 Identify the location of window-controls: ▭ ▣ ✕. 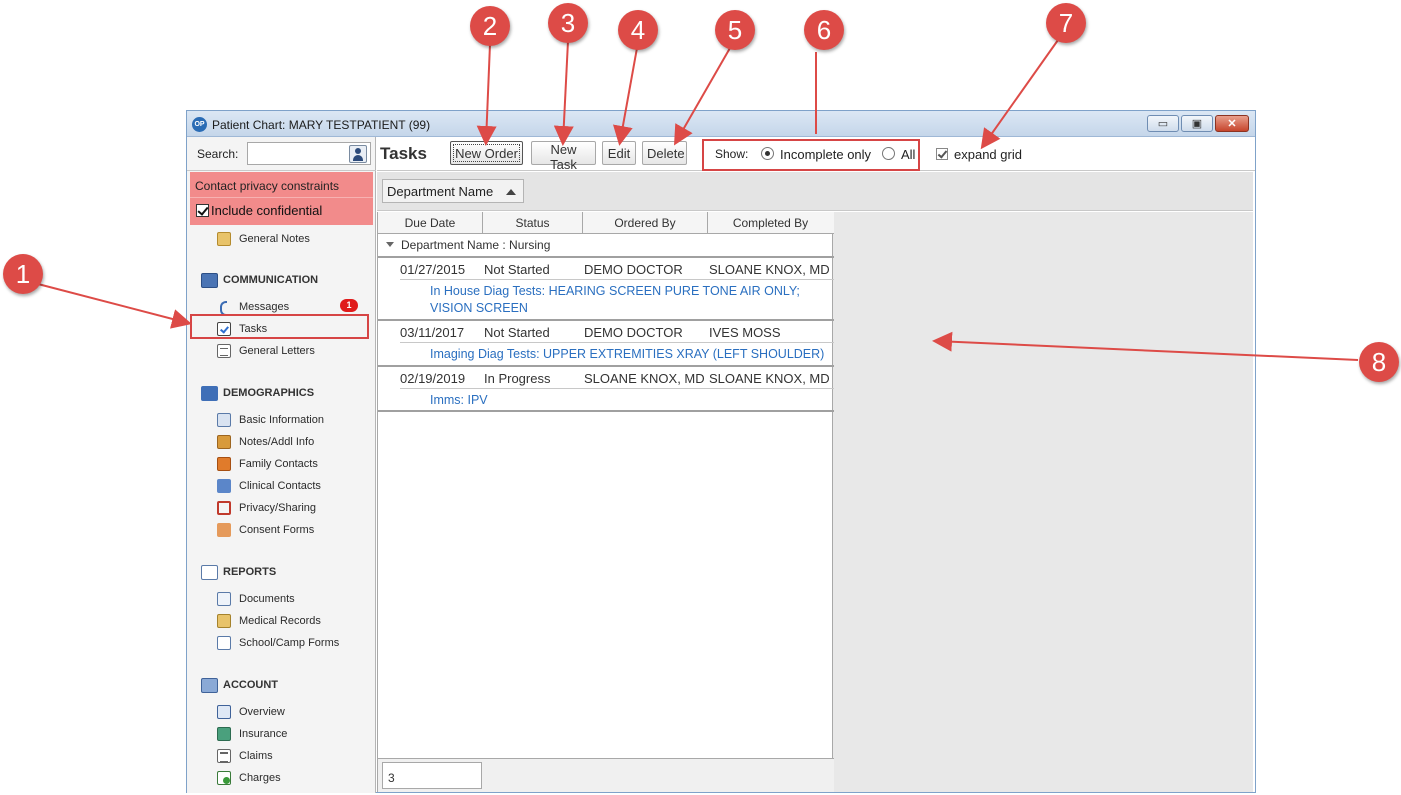
(1198, 123).